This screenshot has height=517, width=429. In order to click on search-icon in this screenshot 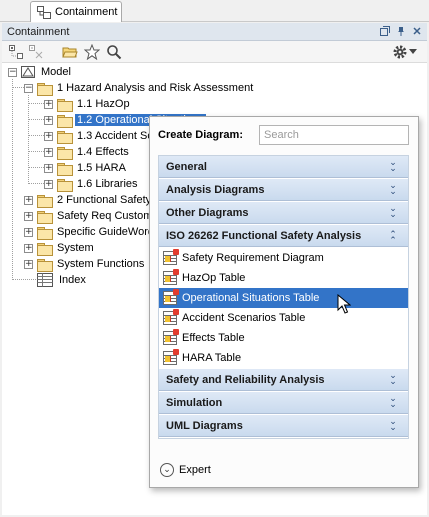, I will do `click(114, 52)`.